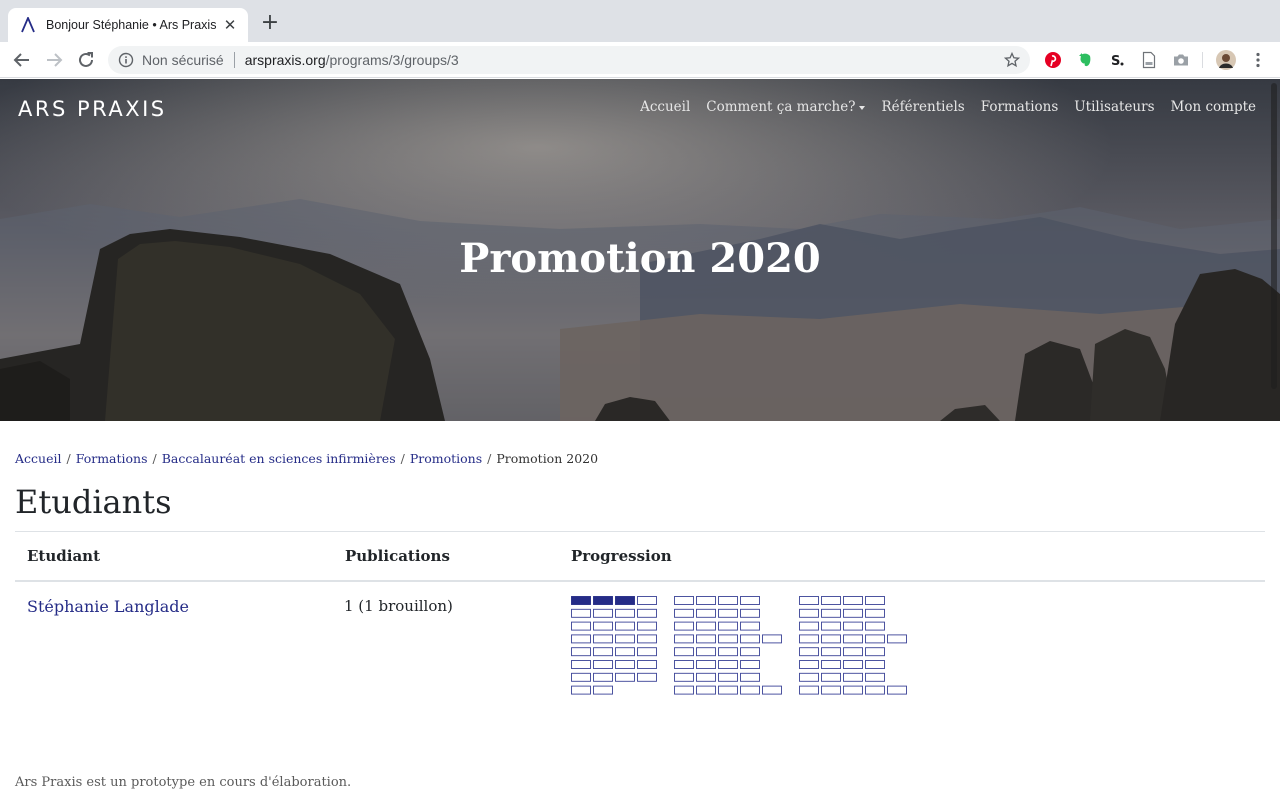  Describe the element at coordinates (1114, 107) in the screenshot. I see `nav-users: Utilisateurs` at that location.